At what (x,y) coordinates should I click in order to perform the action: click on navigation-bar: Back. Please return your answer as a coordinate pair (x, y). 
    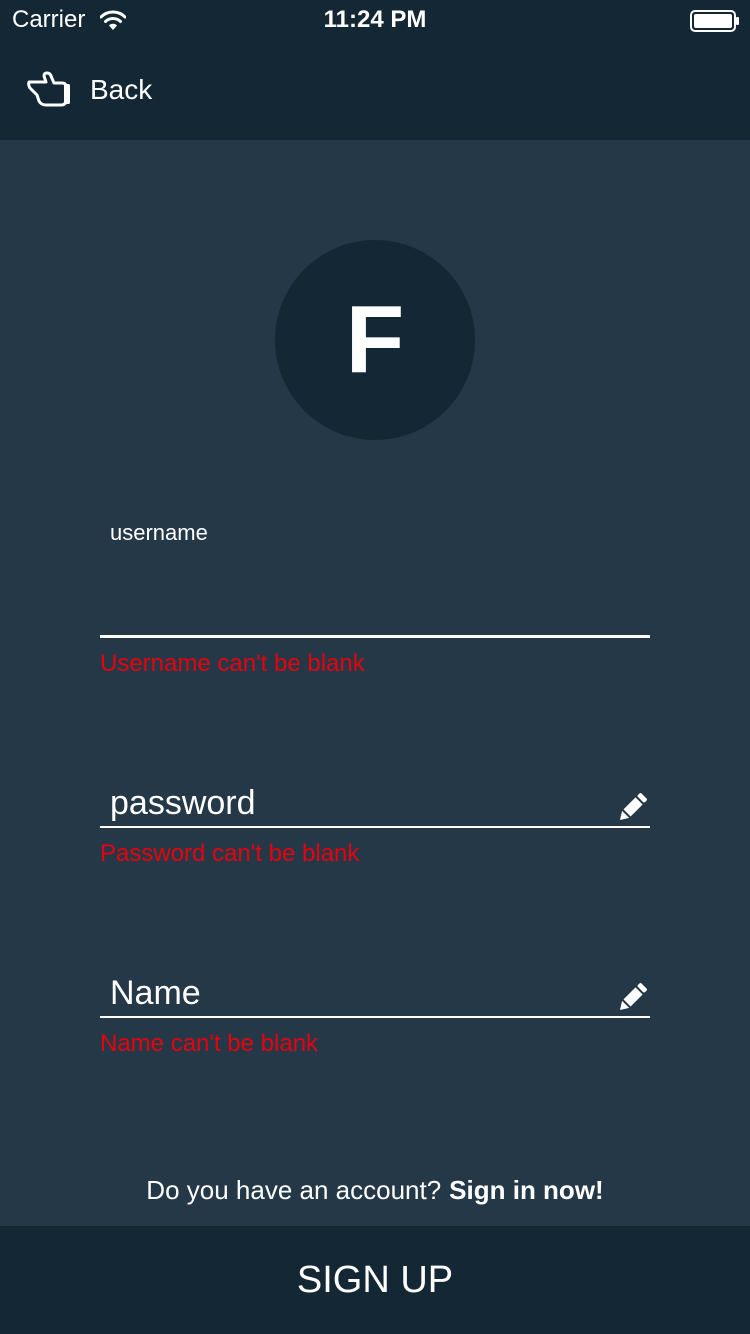
    Looking at the image, I should click on (375, 90).